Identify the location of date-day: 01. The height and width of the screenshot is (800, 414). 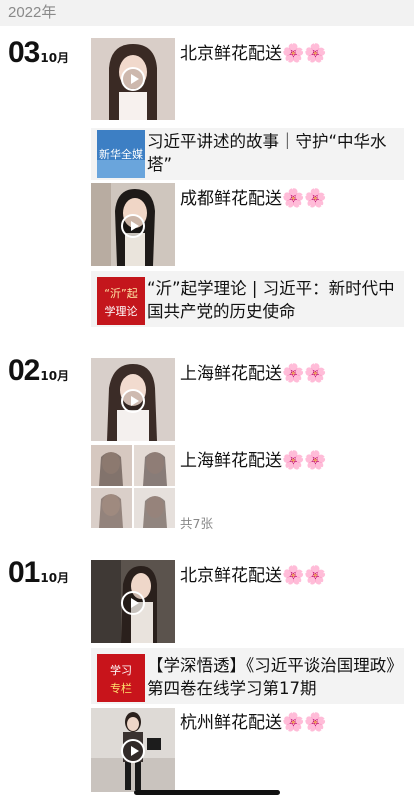
(24, 572).